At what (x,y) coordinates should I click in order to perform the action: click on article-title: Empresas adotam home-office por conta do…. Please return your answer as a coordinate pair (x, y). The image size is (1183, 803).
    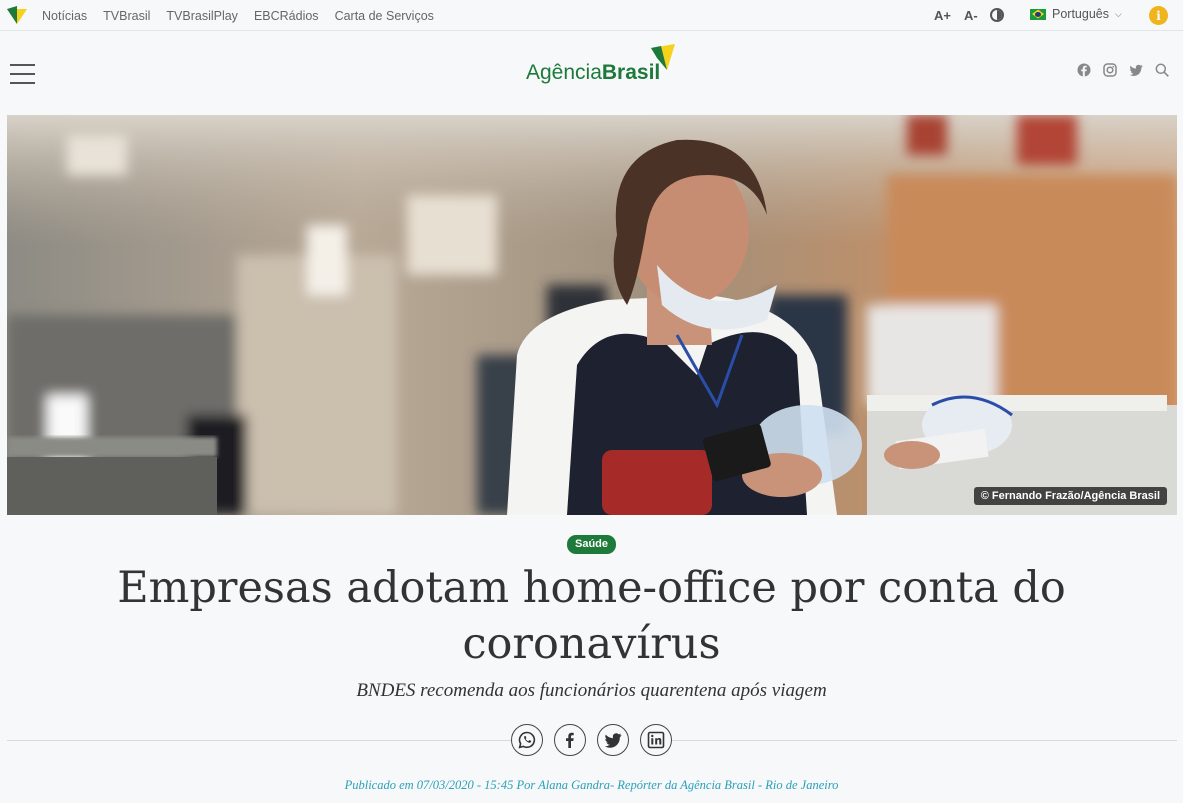
    Looking at the image, I should click on (591, 616).